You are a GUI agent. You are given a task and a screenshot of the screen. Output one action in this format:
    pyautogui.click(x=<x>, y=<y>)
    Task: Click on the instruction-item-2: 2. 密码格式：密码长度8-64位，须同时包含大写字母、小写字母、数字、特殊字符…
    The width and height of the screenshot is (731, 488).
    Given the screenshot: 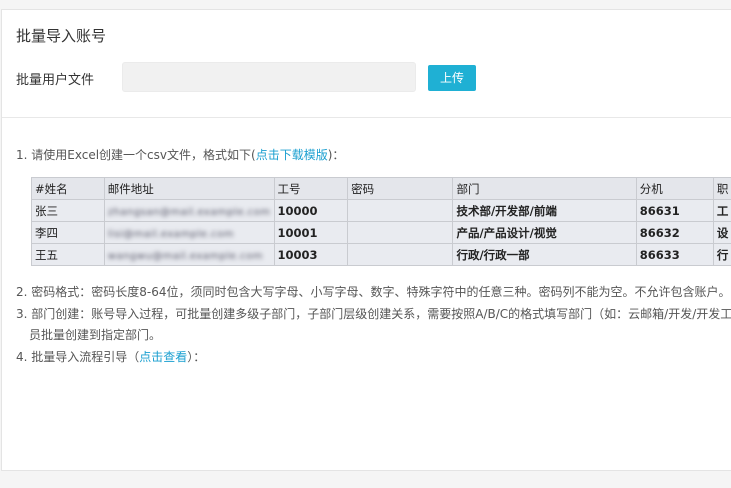 What is the action you would take?
    pyautogui.click(x=373, y=292)
    